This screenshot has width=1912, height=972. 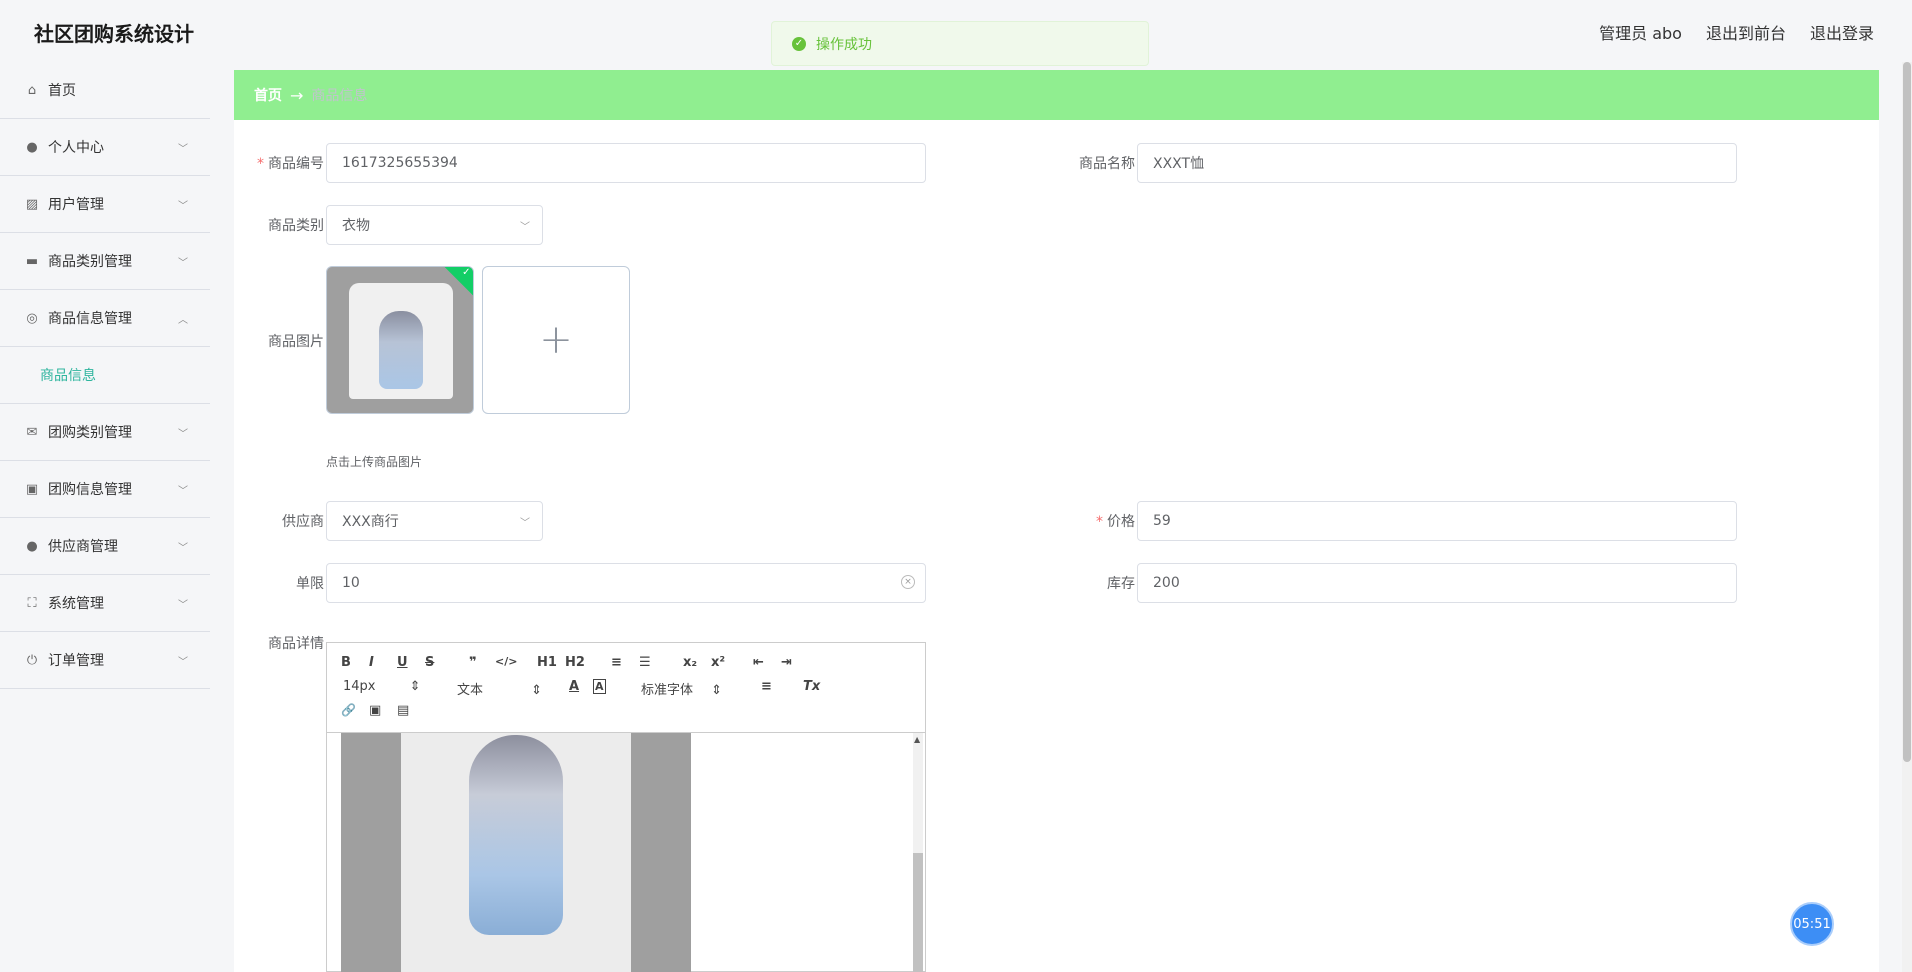 I want to click on home-icon: ⌂, so click(x=32, y=90).